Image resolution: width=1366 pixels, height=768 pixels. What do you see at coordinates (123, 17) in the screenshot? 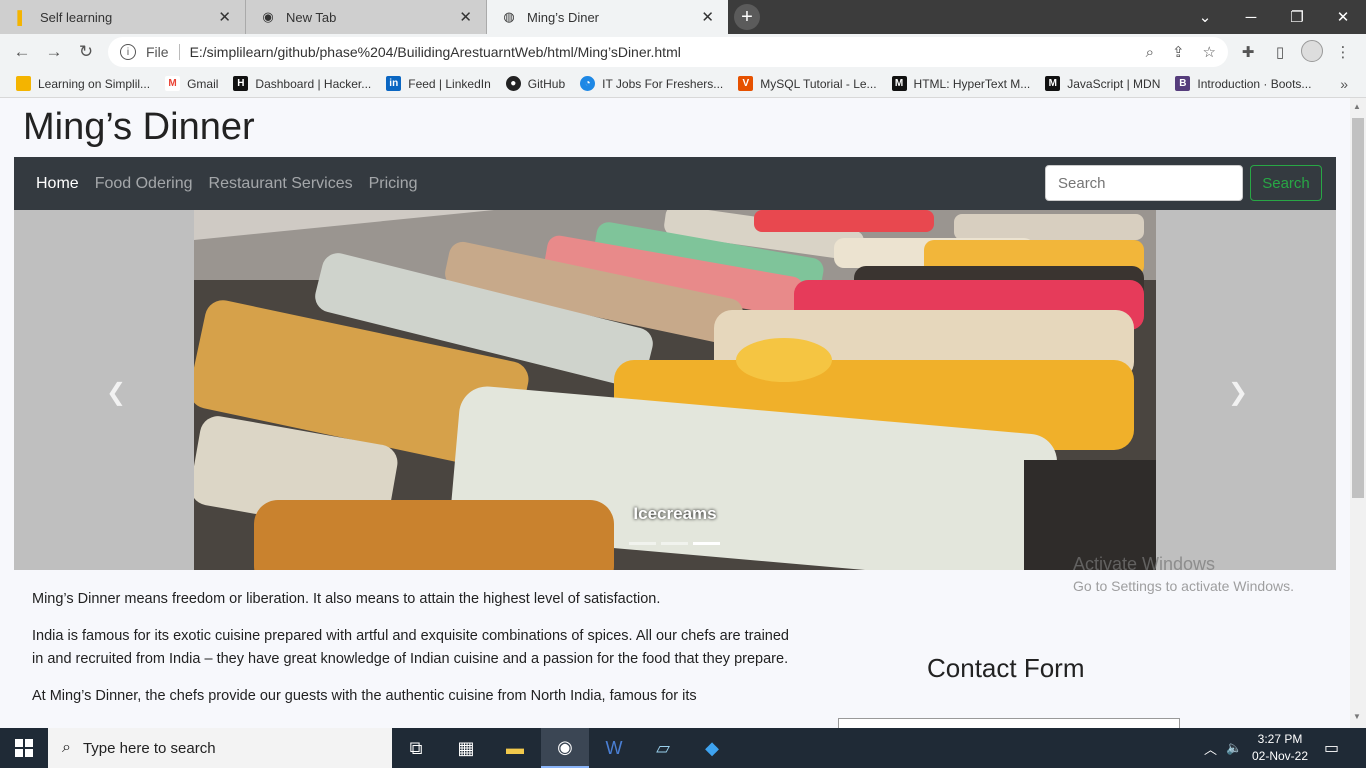
I see `tab-self-learning: ▌ Self learning ✕` at bounding box center [123, 17].